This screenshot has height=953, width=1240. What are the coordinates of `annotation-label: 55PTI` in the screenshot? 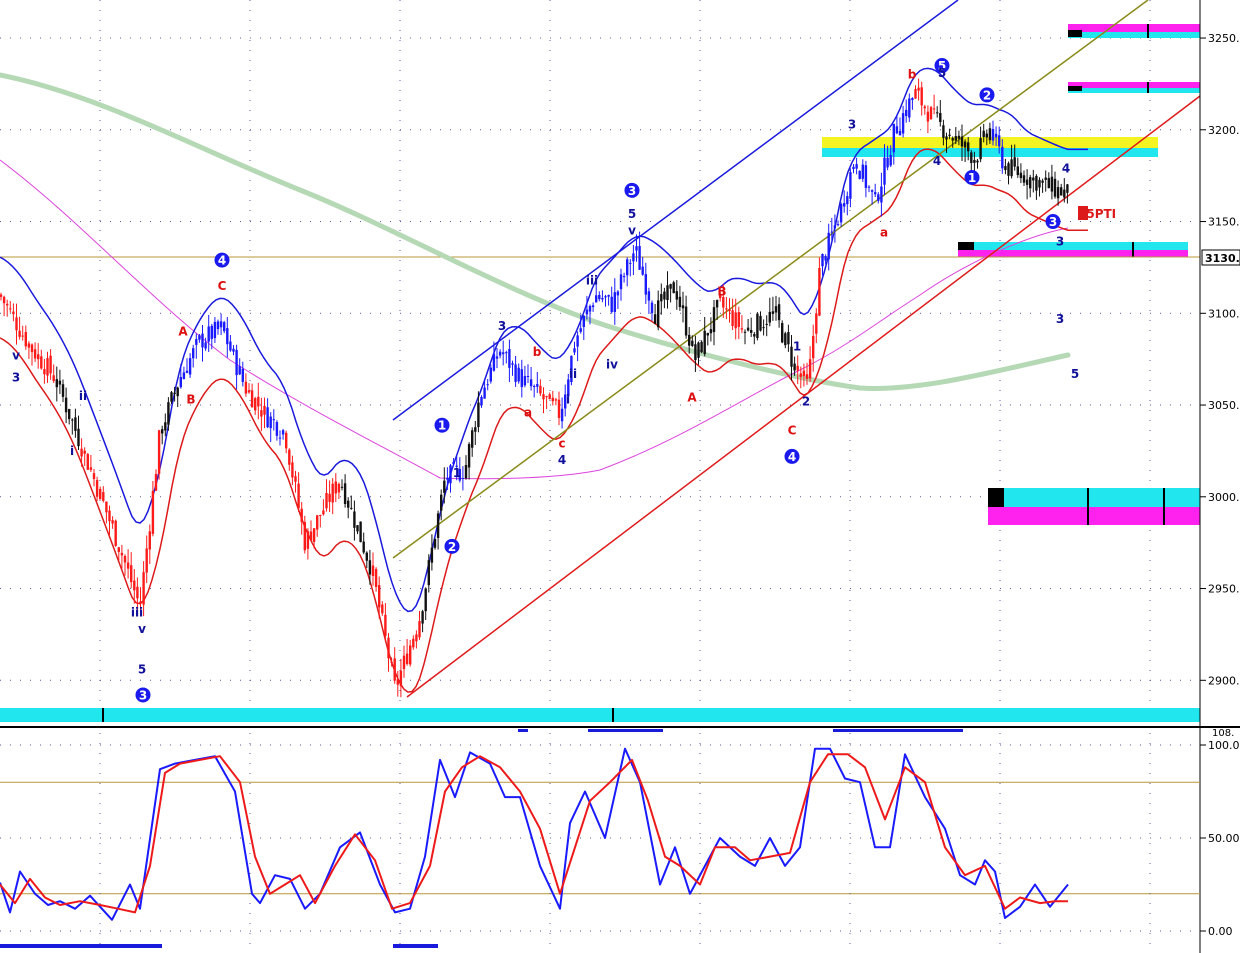 It's located at (1097, 214).